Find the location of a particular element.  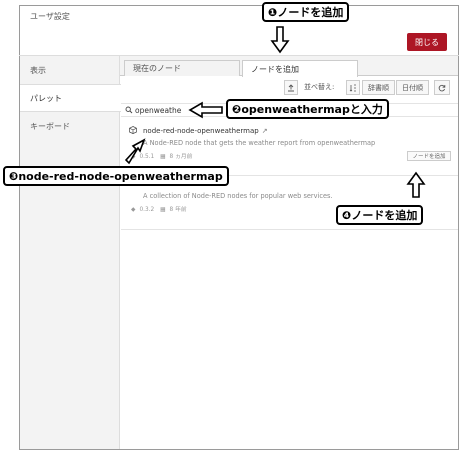

callout-text: node-red-node-openweathermap is located at coordinates (120, 176).